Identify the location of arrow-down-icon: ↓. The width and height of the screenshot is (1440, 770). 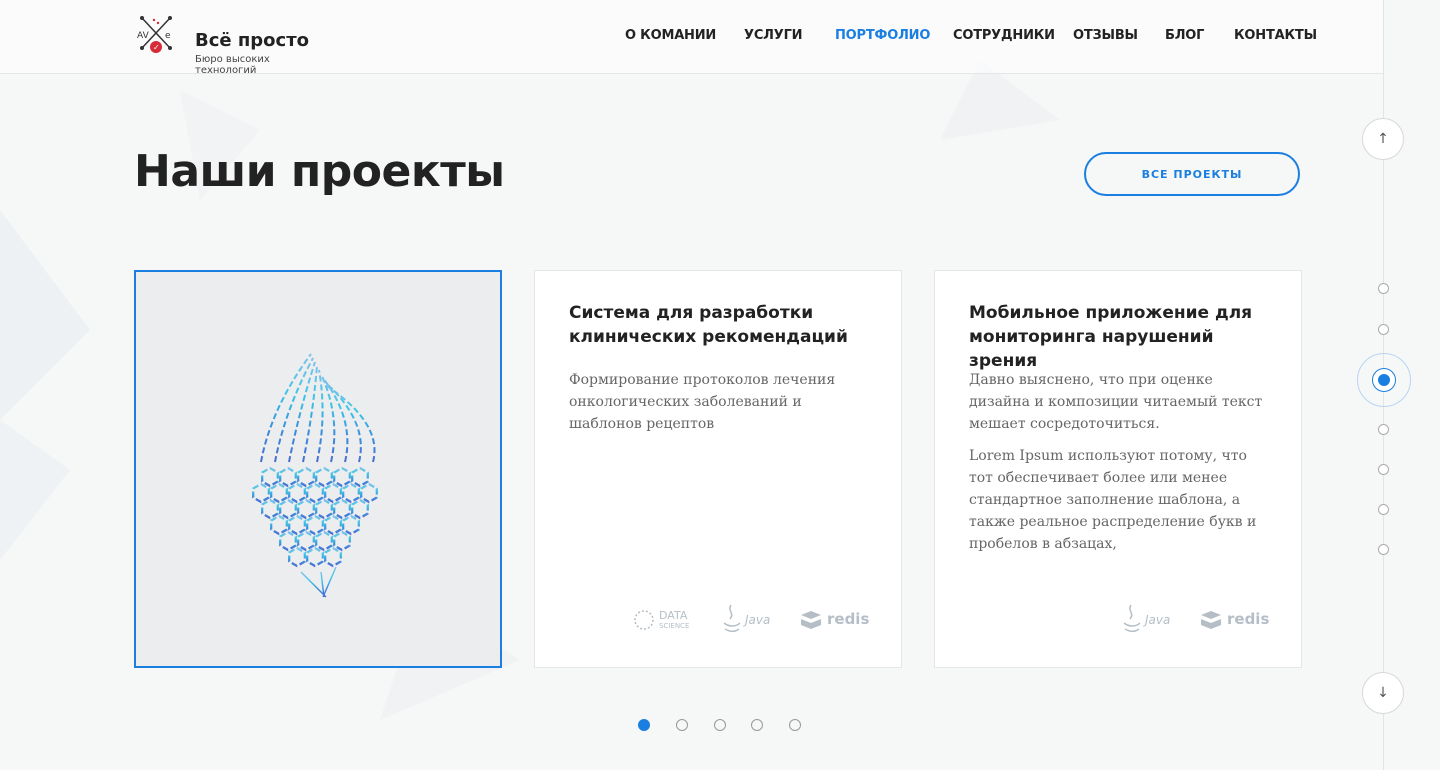
(1383, 693).